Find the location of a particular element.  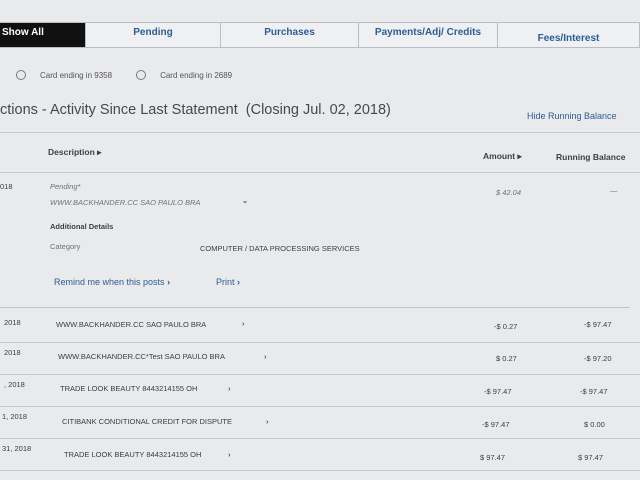

transaction-amount: -$ 0.27 is located at coordinates (506, 326).